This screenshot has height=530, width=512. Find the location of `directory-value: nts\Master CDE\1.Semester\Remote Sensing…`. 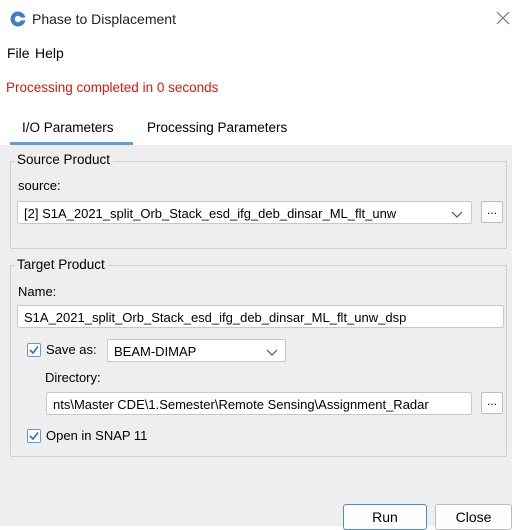

directory-value: nts\Master CDE\1.Semester\Remote Sensing… is located at coordinates (241, 404).